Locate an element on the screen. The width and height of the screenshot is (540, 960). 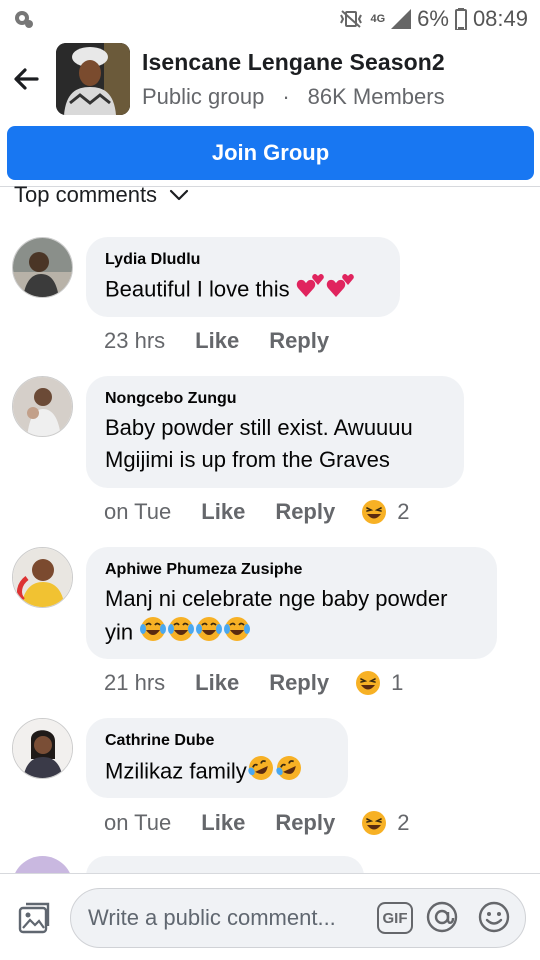
commenter-name: Aphiwe Phumeza Zusiphe is located at coordinates (291, 570).